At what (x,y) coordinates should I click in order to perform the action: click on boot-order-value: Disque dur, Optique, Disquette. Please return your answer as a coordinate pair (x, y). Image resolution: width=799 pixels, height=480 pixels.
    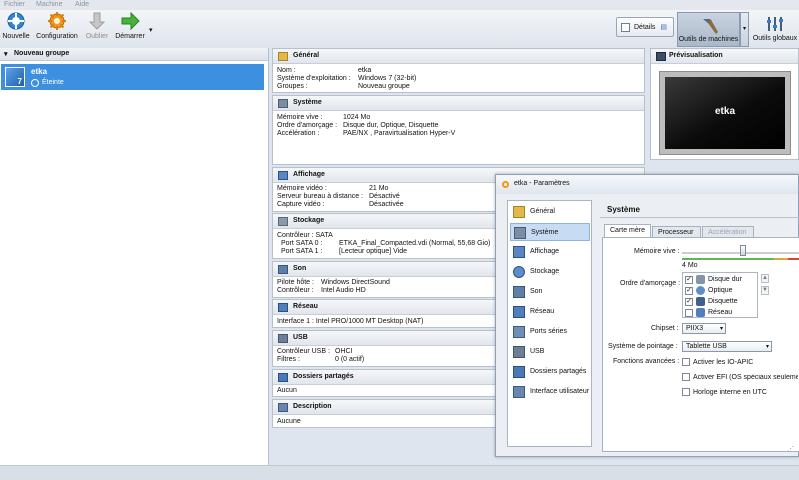
    Looking at the image, I should click on (391, 125).